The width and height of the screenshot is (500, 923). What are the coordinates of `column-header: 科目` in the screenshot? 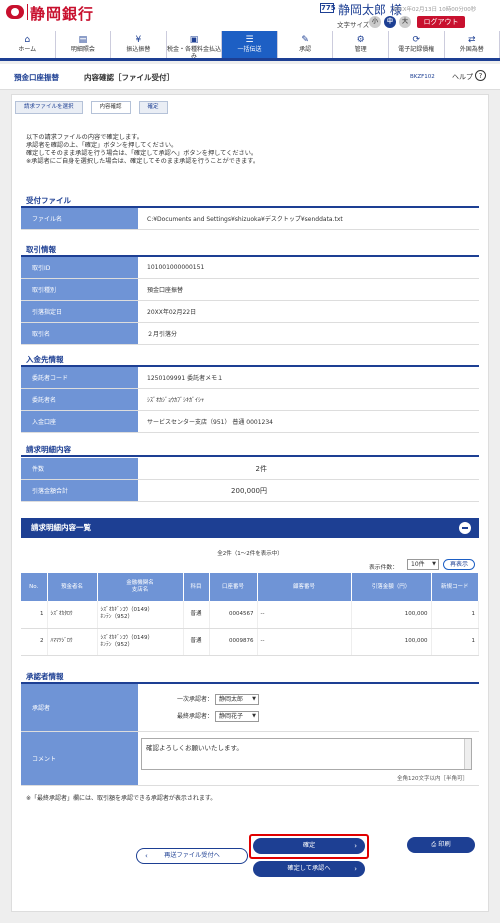 It's located at (196, 587).